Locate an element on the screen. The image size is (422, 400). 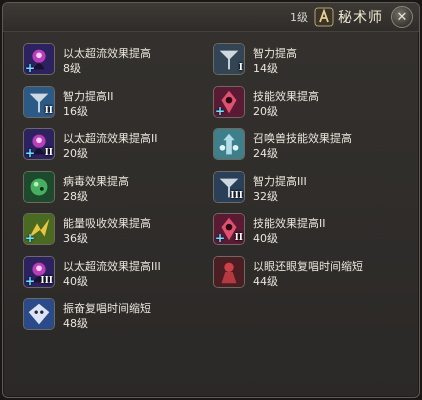
trait-name: 以太超流效果提高III is located at coordinates (112, 266).